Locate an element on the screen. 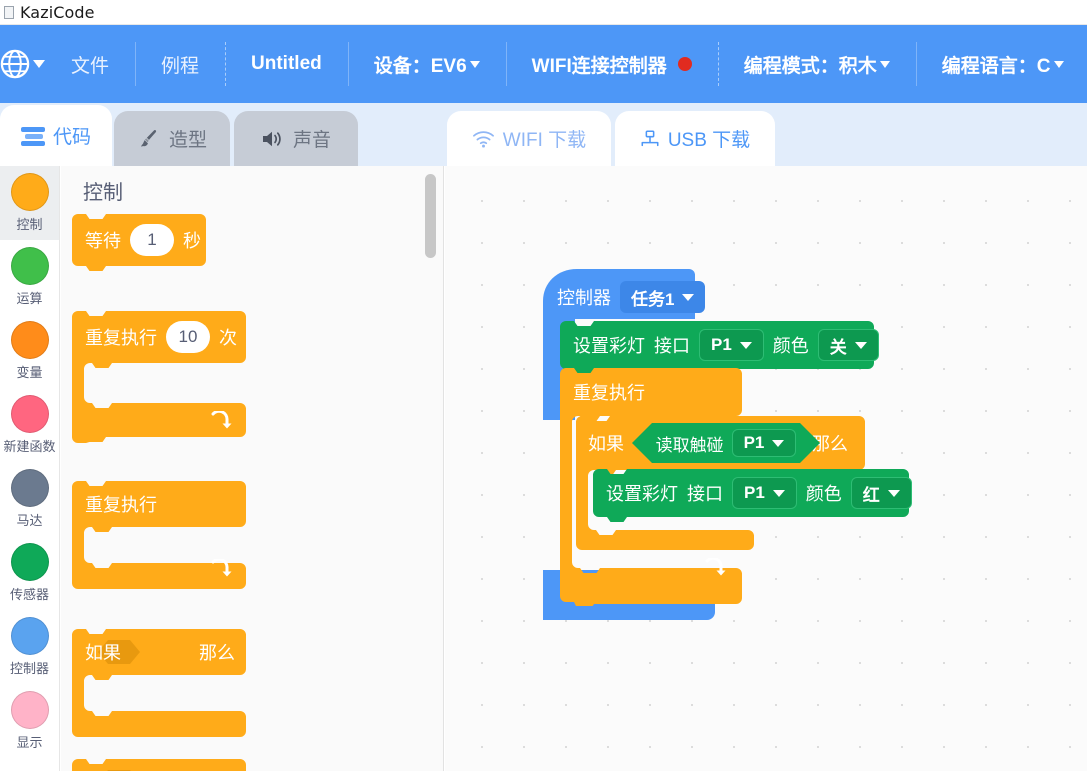 This screenshot has width=1087, height=771. menu-item-wifi-connect: WIFI连接控制器 is located at coordinates (611, 64).